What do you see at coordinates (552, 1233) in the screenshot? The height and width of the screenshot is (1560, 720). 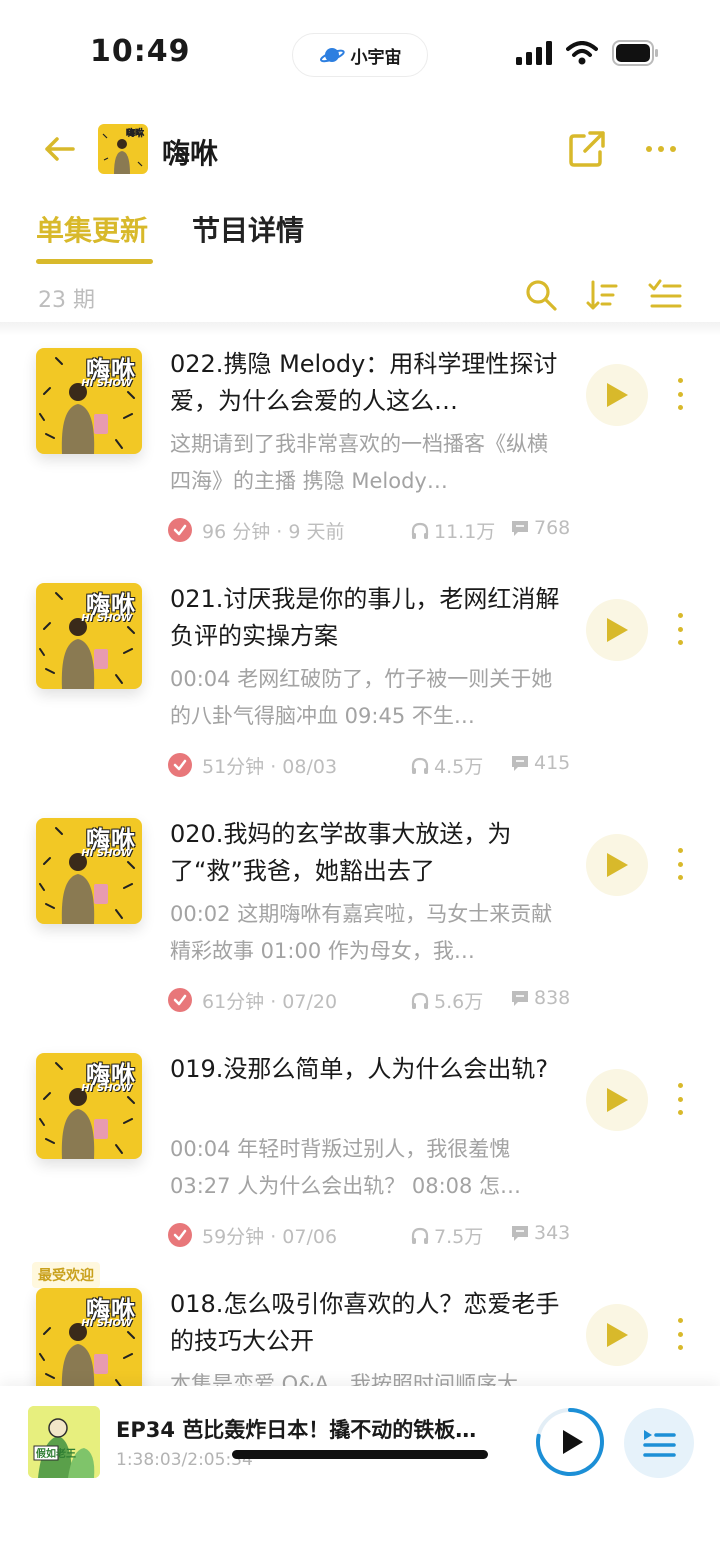 I see `comment-count-value: 343` at bounding box center [552, 1233].